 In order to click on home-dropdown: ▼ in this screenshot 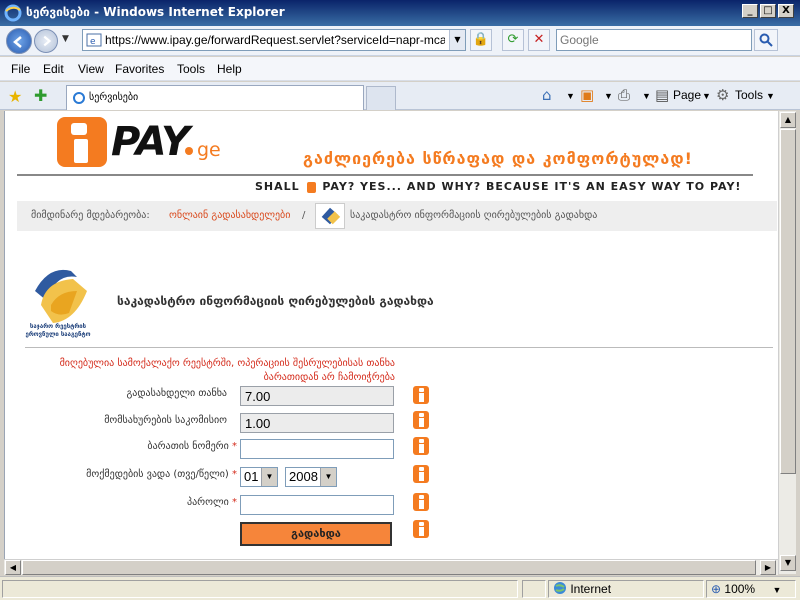, I will do `click(570, 96)`.